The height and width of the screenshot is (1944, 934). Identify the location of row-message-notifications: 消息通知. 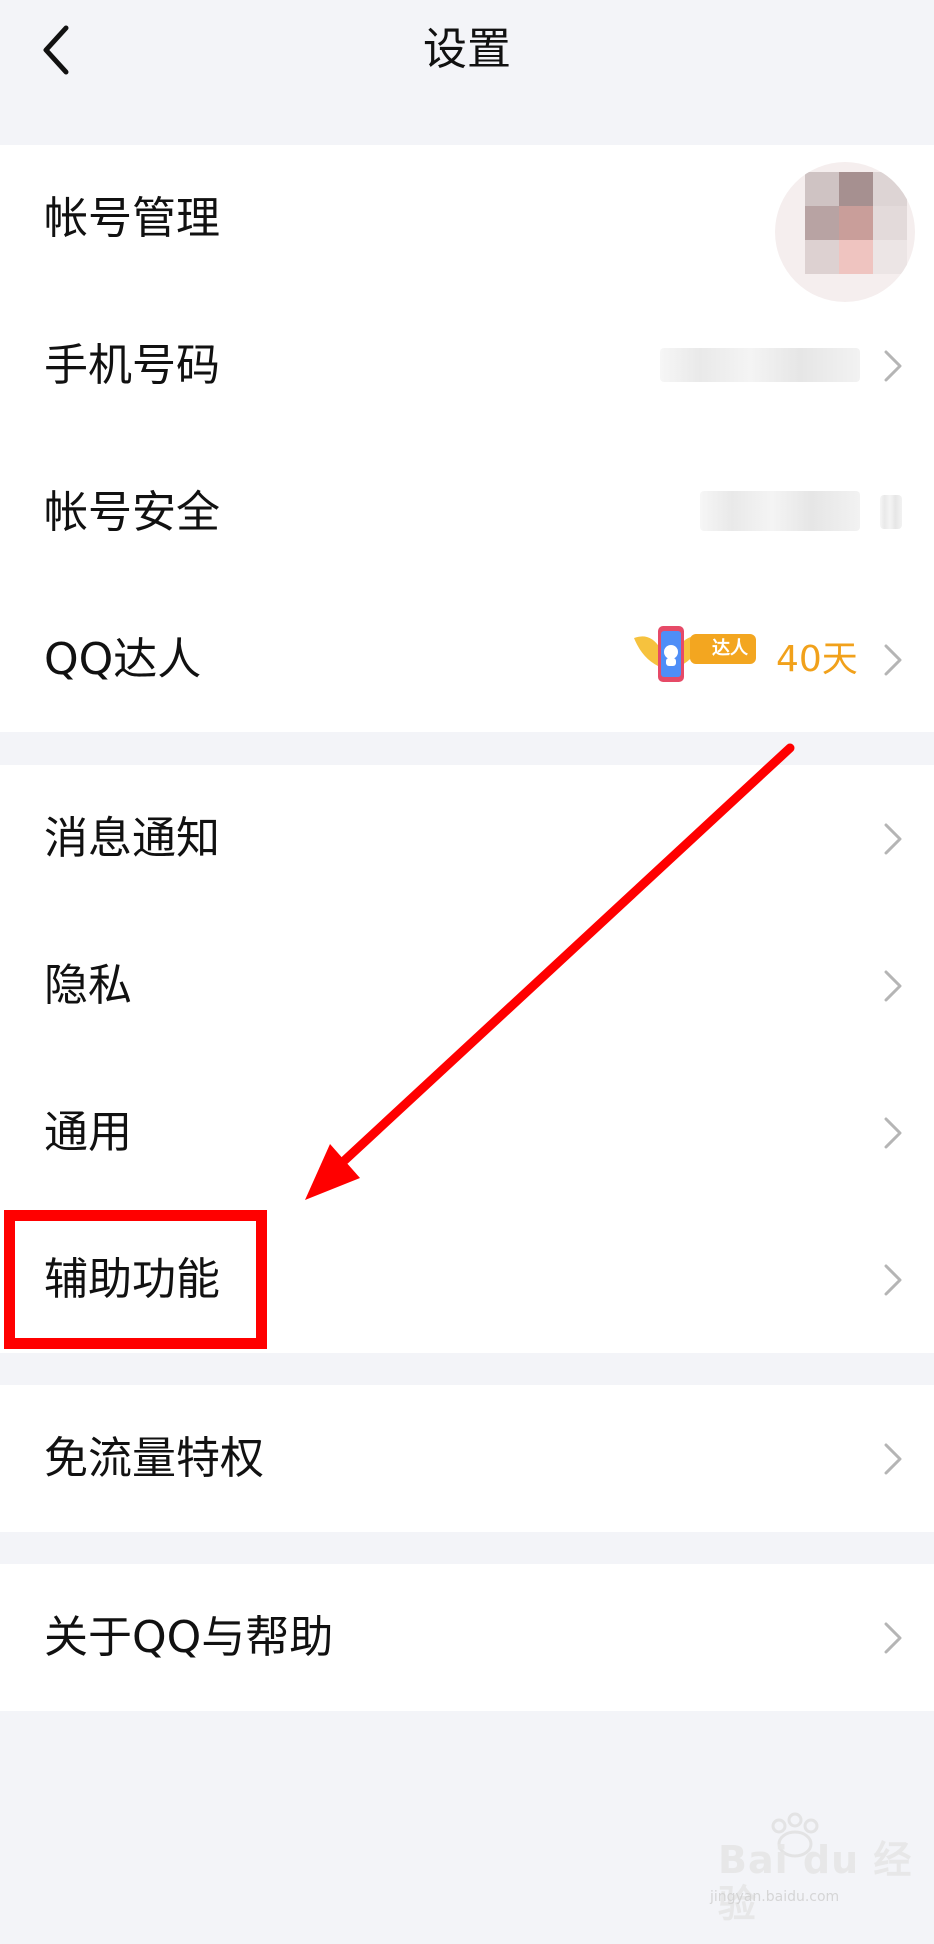
(467, 838).